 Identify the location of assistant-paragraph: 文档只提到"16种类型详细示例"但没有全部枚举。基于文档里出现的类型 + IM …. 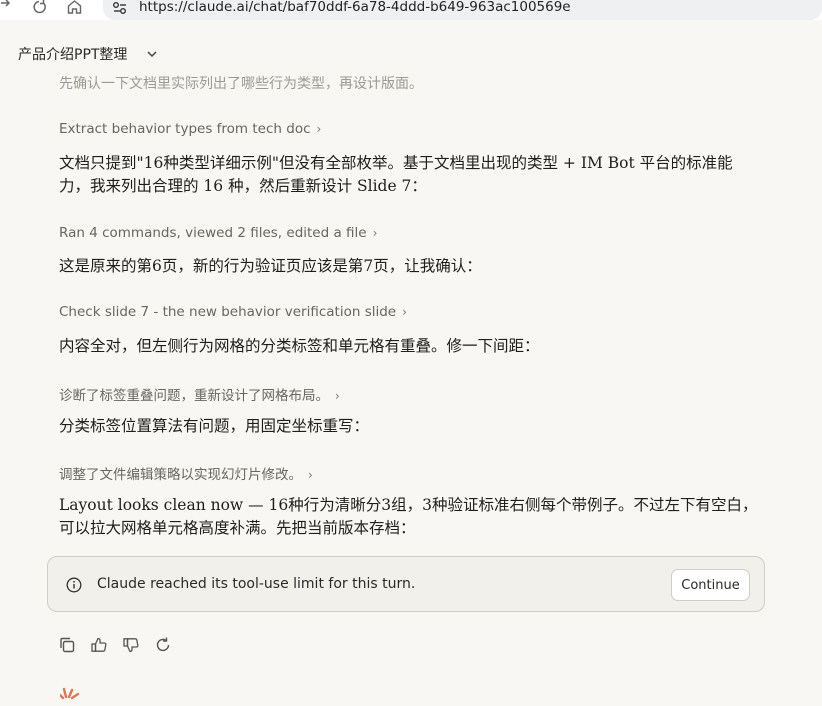
(396, 174).